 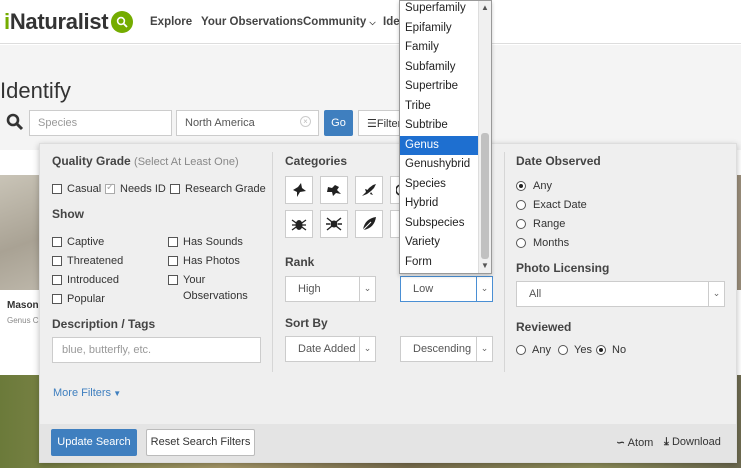 What do you see at coordinates (485, 8) in the screenshot?
I see `scroll-up-arrow: ▲` at bounding box center [485, 8].